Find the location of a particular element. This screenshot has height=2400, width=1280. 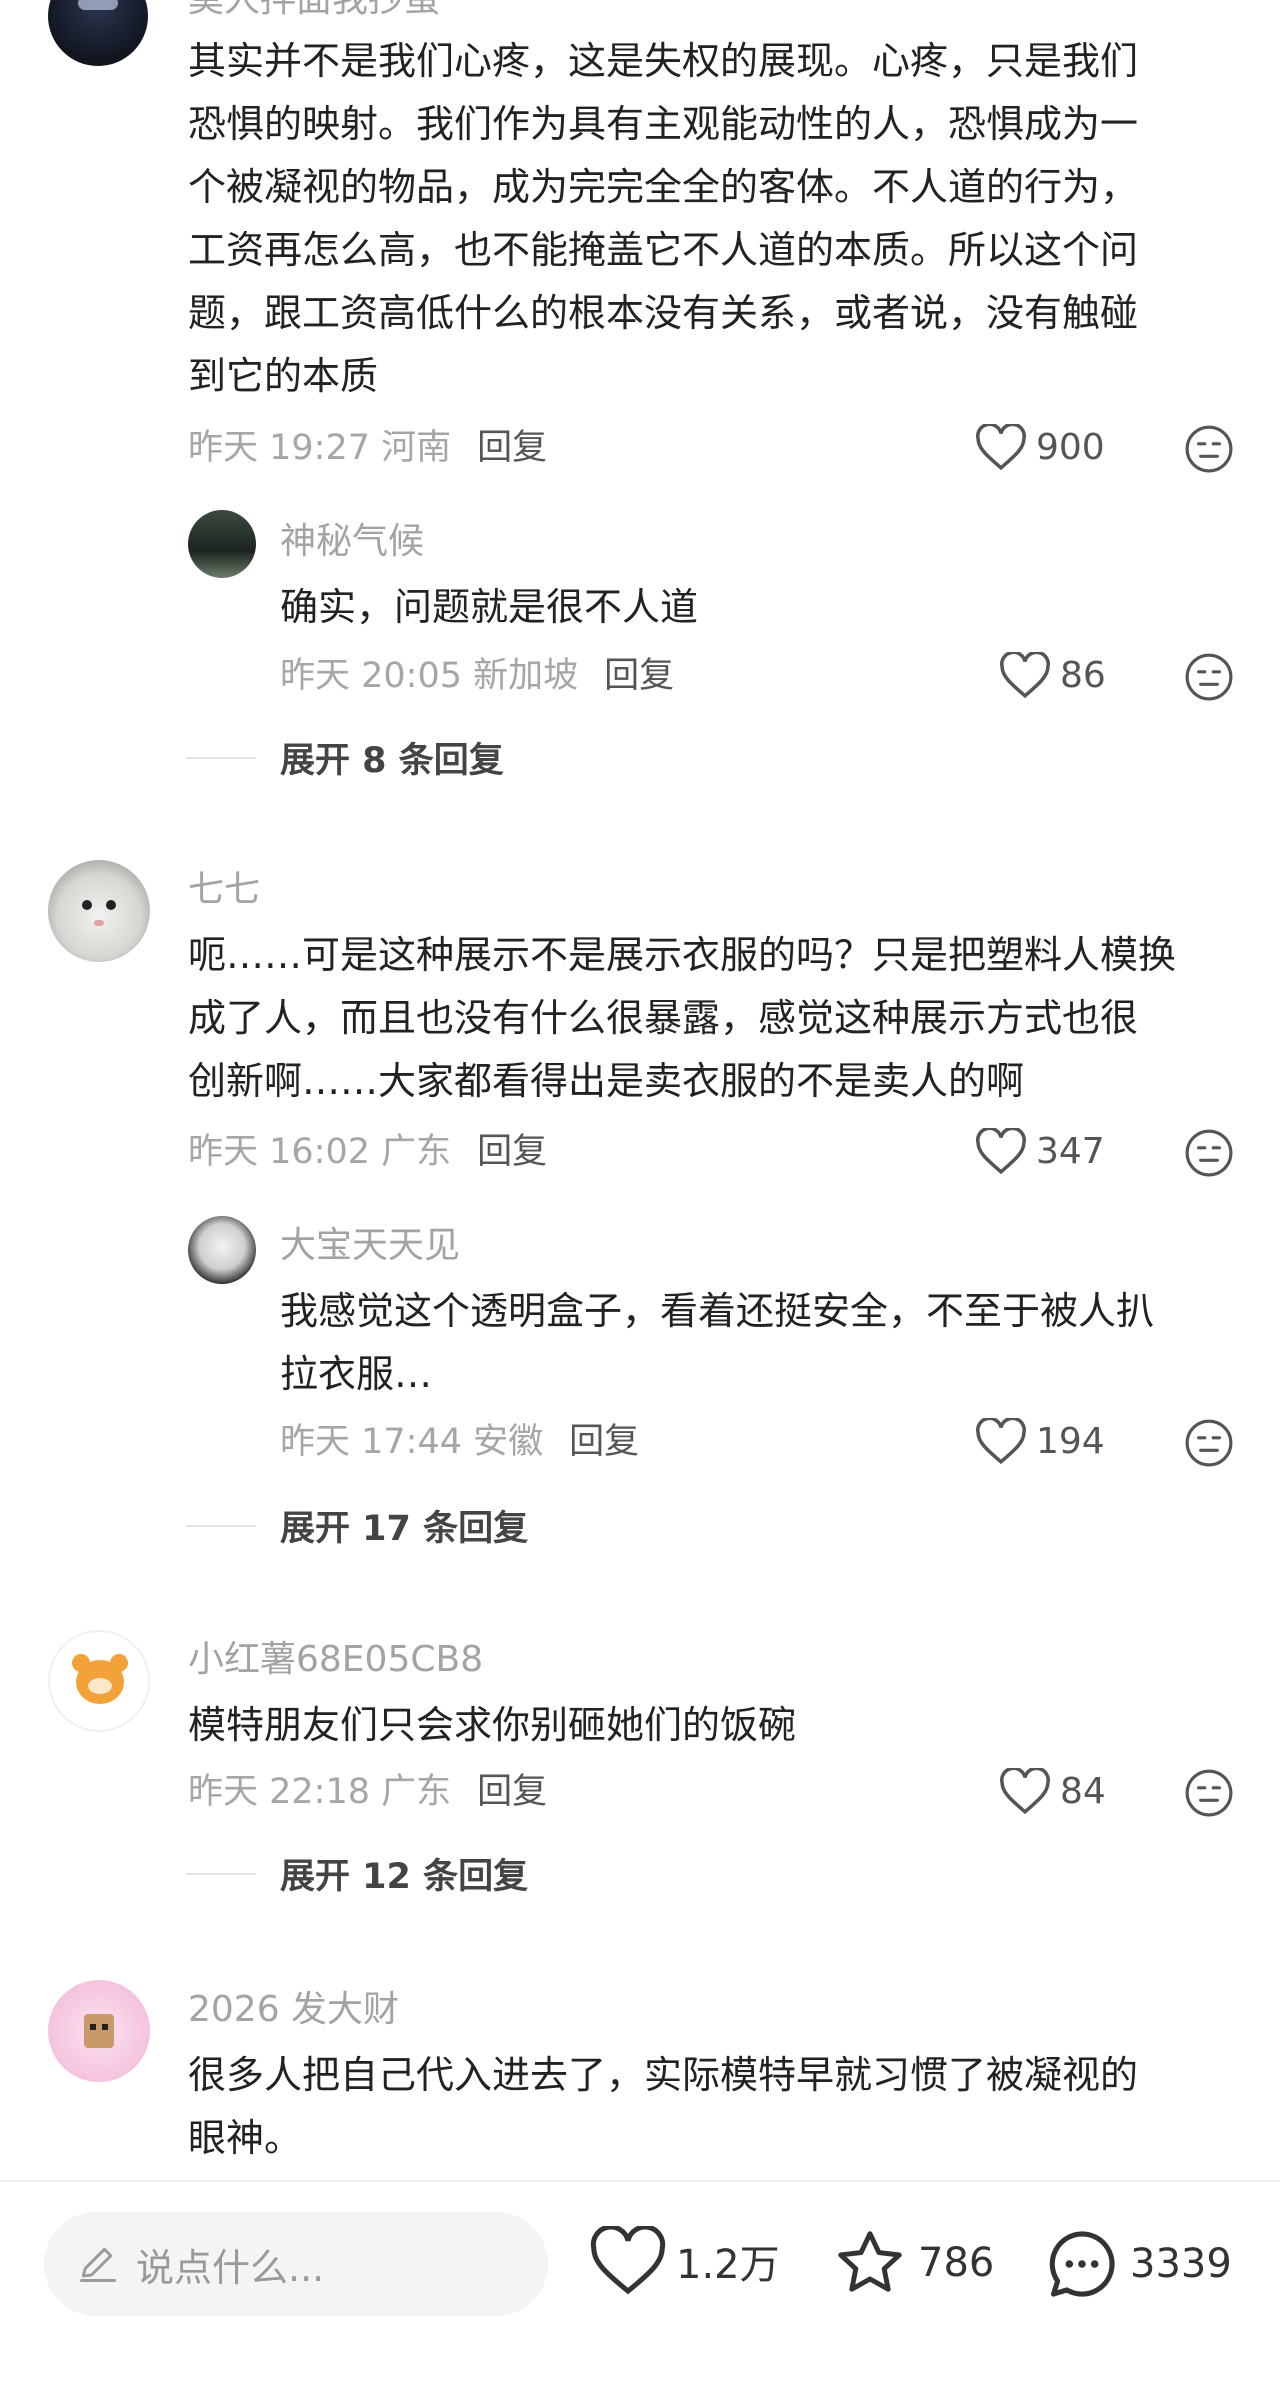

comment-username: 2026 发大财 is located at coordinates (293, 2010).